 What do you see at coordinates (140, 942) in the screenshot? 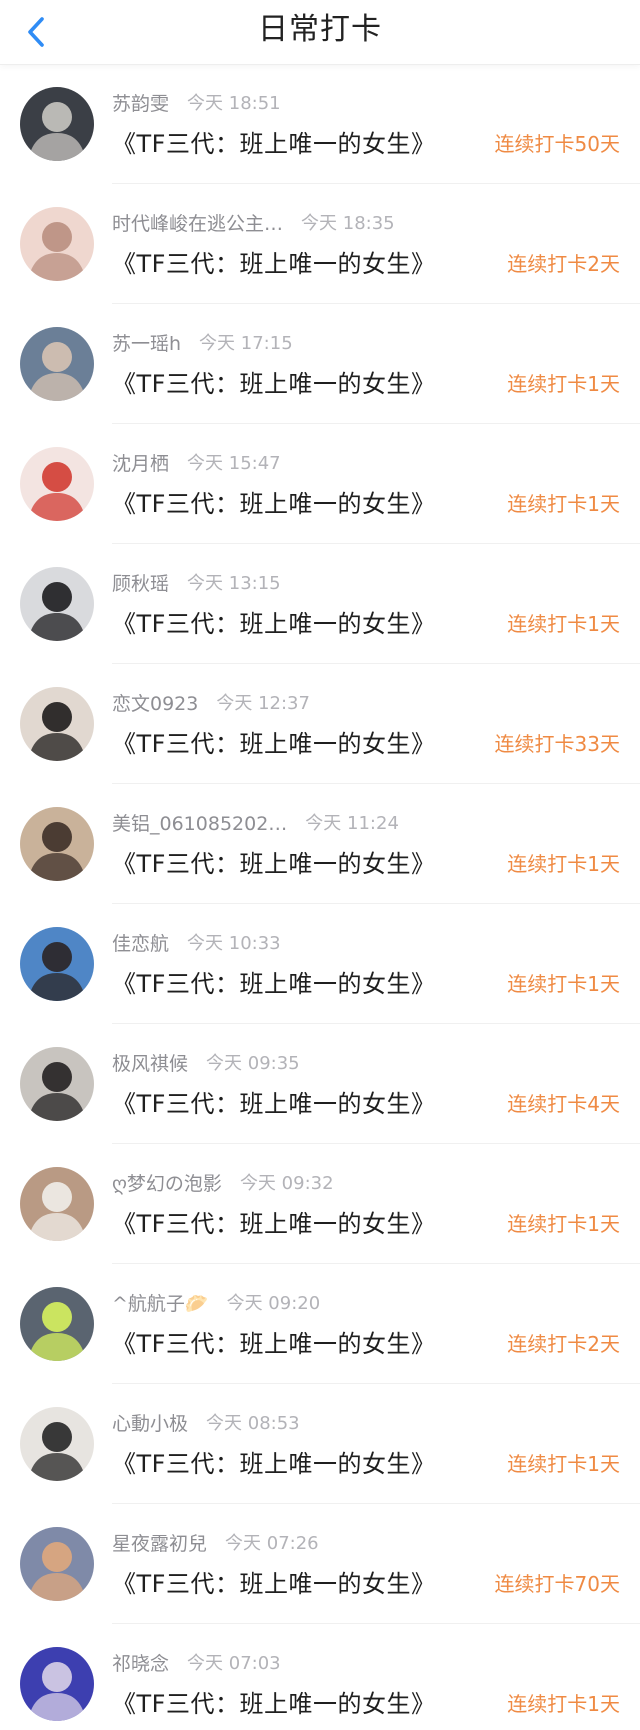
I see `username: 佳恋航` at bounding box center [140, 942].